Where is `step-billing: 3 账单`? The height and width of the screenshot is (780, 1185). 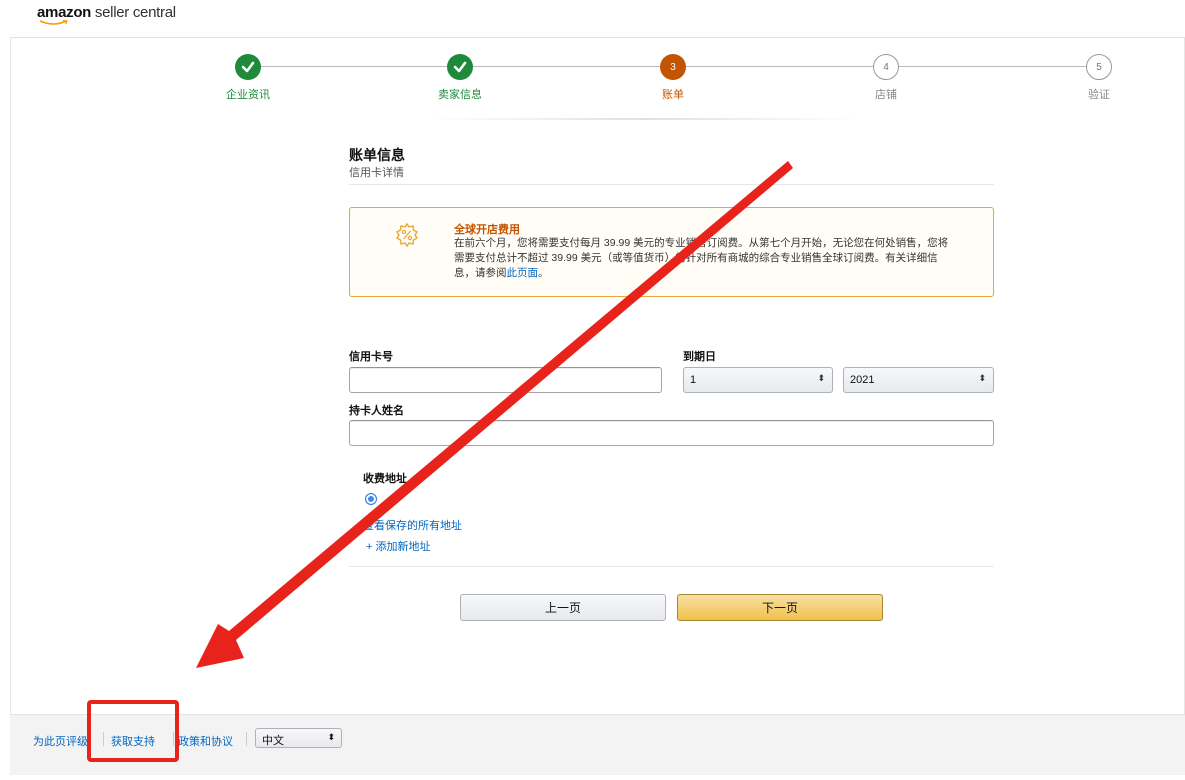 step-billing: 3 账单 is located at coordinates (673, 78).